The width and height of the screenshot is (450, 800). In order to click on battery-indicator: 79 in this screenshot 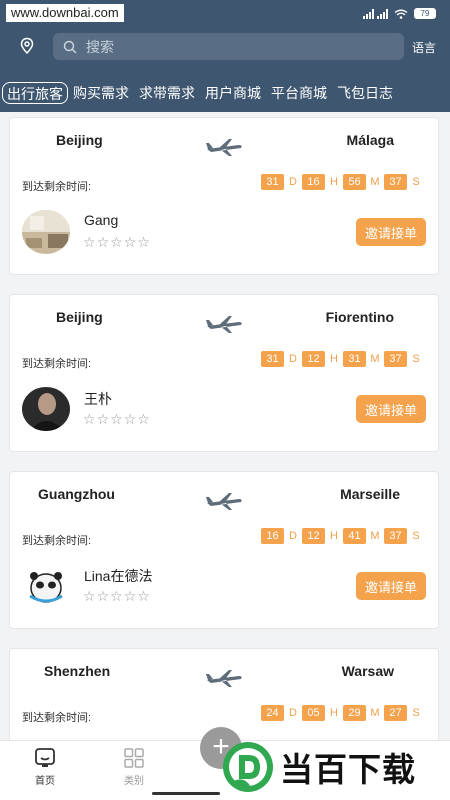, I will do `click(425, 13)`.